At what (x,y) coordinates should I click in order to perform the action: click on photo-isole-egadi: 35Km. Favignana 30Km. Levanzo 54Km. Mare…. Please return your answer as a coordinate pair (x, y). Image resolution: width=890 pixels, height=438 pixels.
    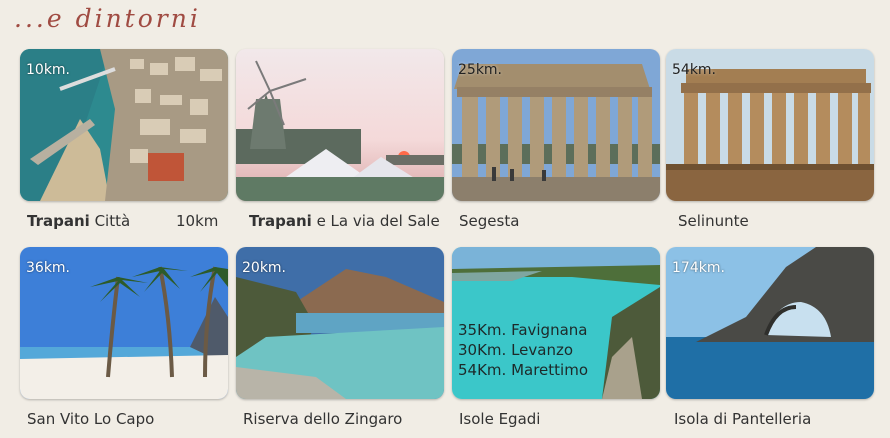
    Looking at the image, I should click on (556, 323).